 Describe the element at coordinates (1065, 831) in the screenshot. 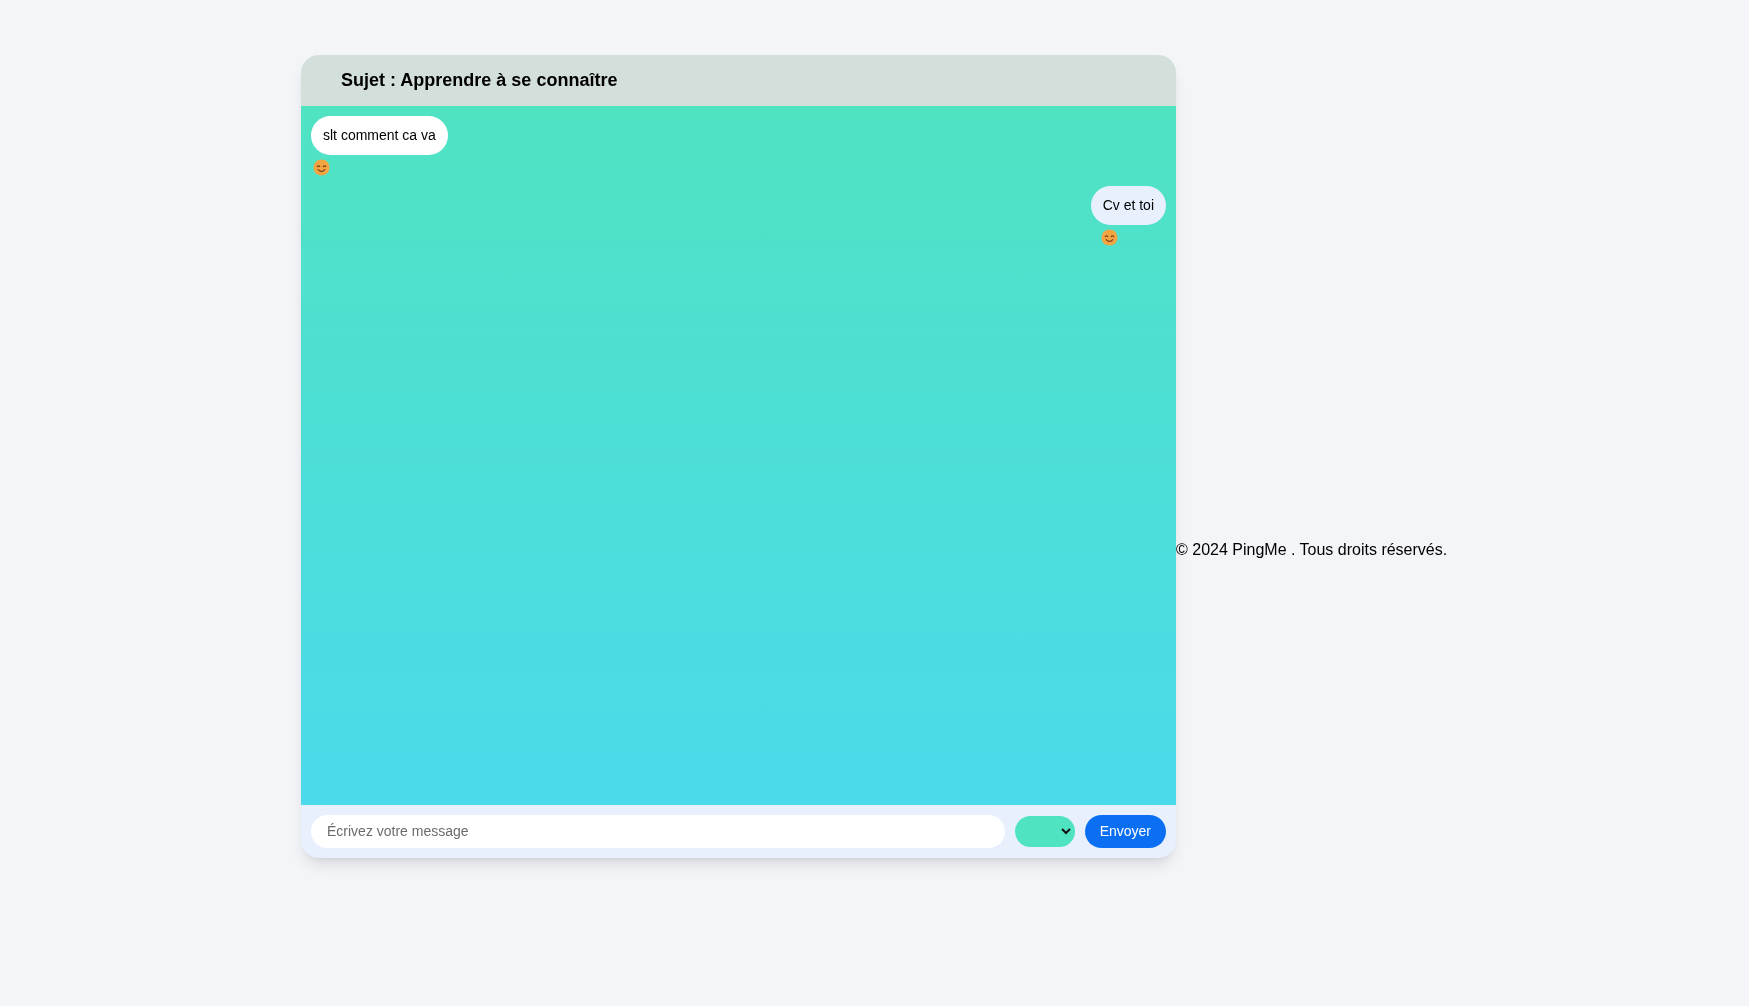

I see `chevron-down-icon` at that location.